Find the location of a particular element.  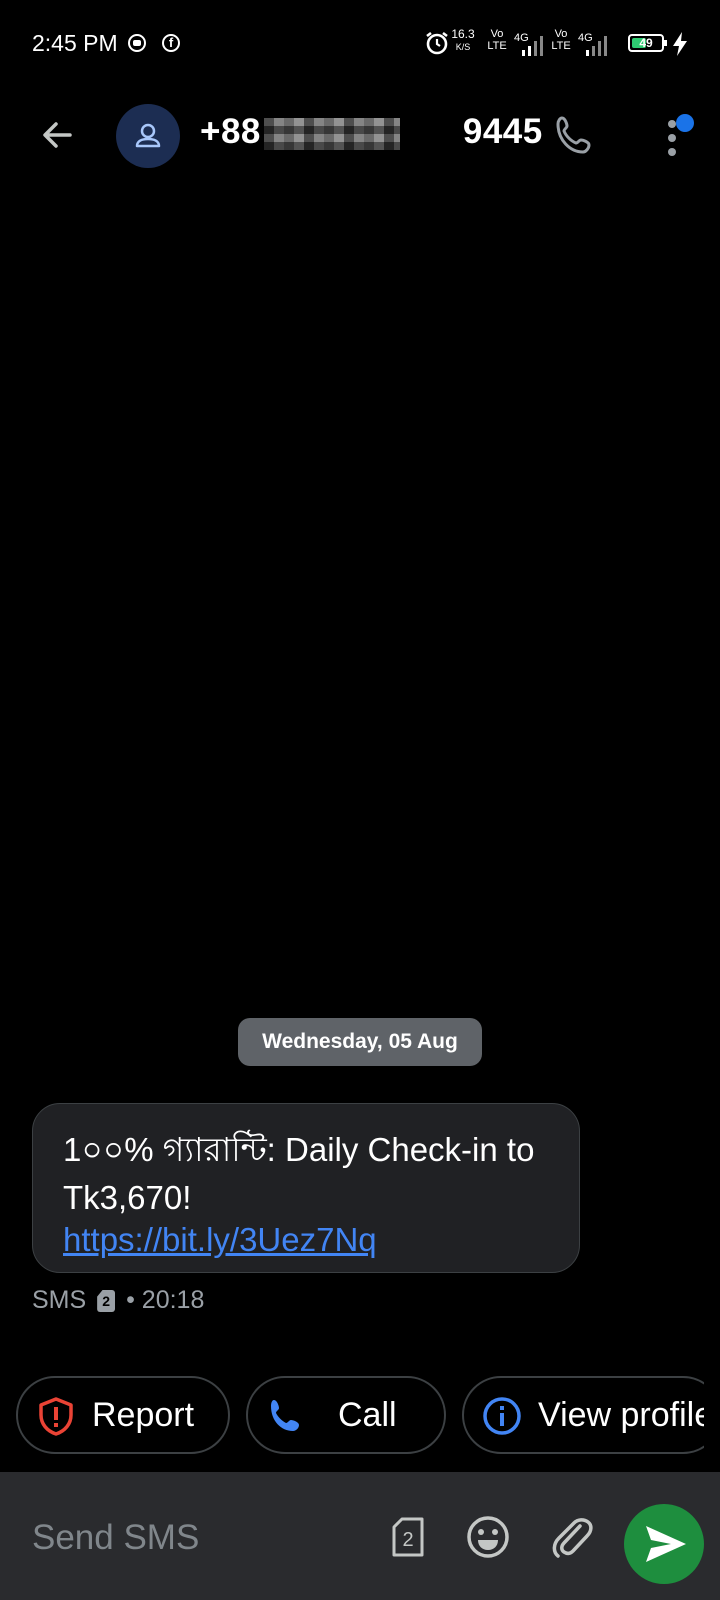

report-label: Report is located at coordinates (143, 1415).